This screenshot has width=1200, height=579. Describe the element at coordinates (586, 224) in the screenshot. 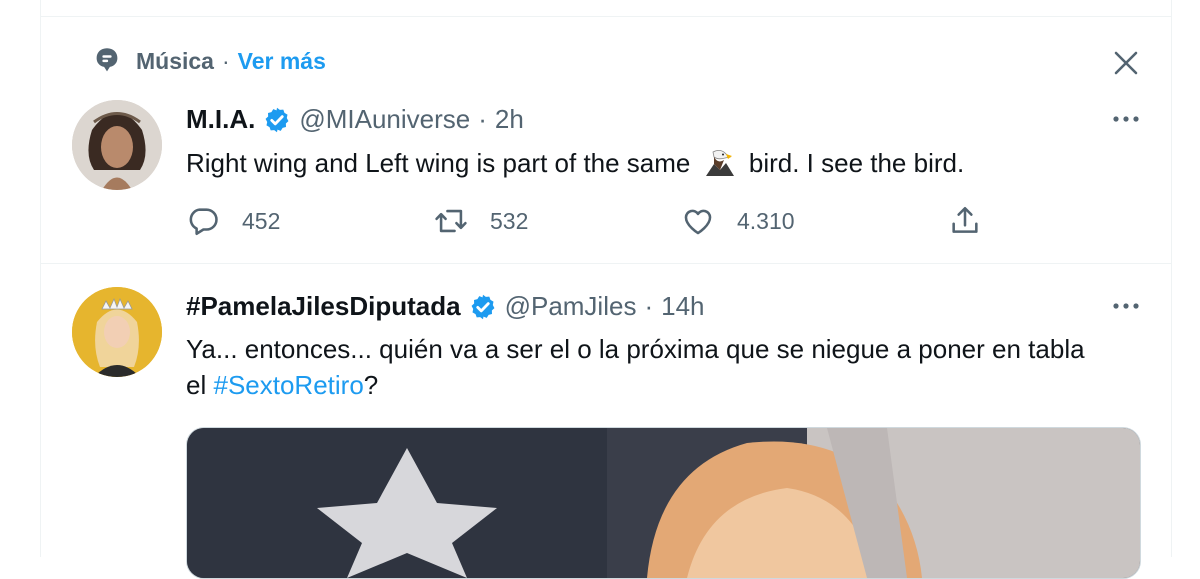

I see `tweet-actions: 452 532 4.310` at that location.